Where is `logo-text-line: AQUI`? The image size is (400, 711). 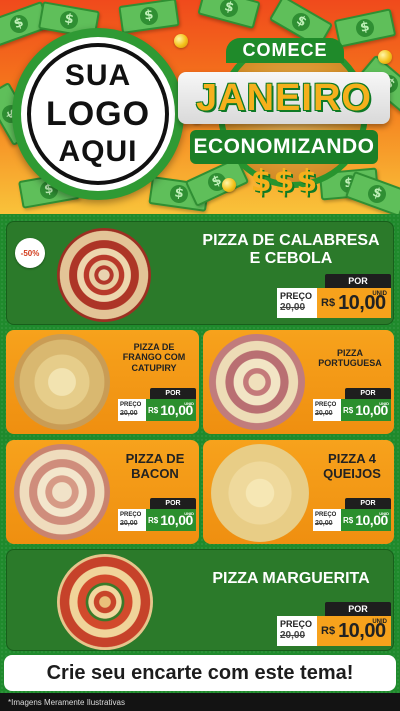 logo-text-line: AQUI is located at coordinates (98, 151).